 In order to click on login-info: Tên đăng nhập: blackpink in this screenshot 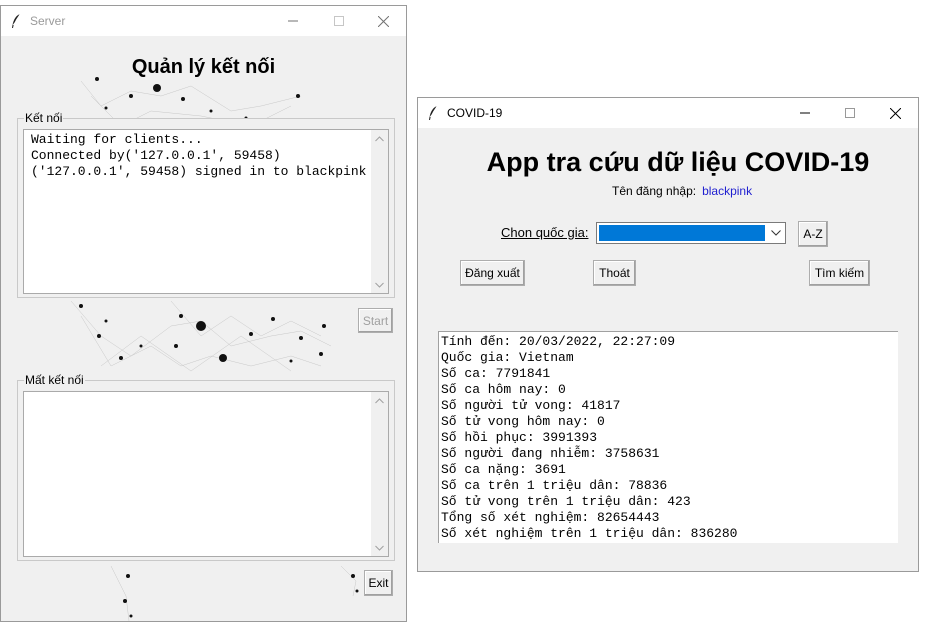, I will do `click(682, 191)`.